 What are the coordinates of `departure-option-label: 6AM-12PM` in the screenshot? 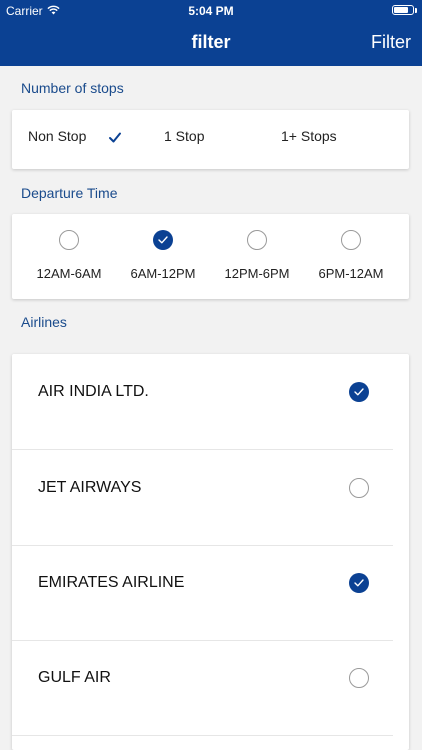 It's located at (163, 273).